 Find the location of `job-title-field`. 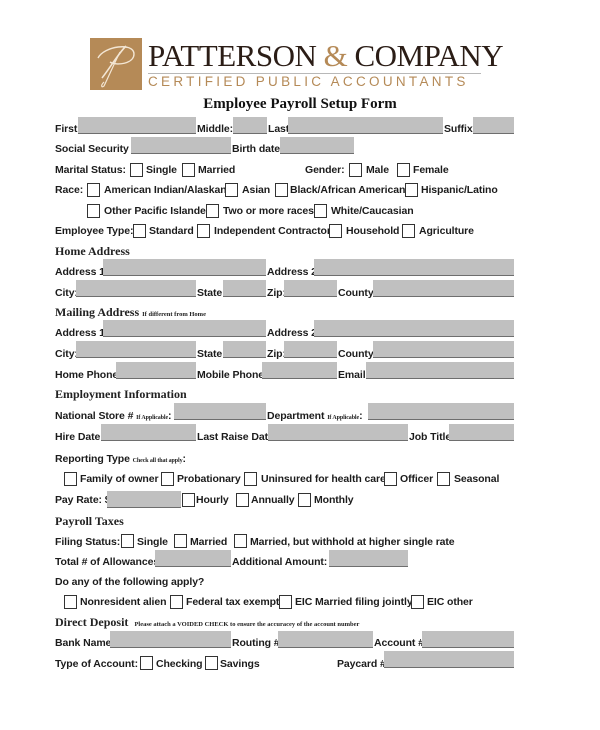

job-title-field is located at coordinates (481, 432).